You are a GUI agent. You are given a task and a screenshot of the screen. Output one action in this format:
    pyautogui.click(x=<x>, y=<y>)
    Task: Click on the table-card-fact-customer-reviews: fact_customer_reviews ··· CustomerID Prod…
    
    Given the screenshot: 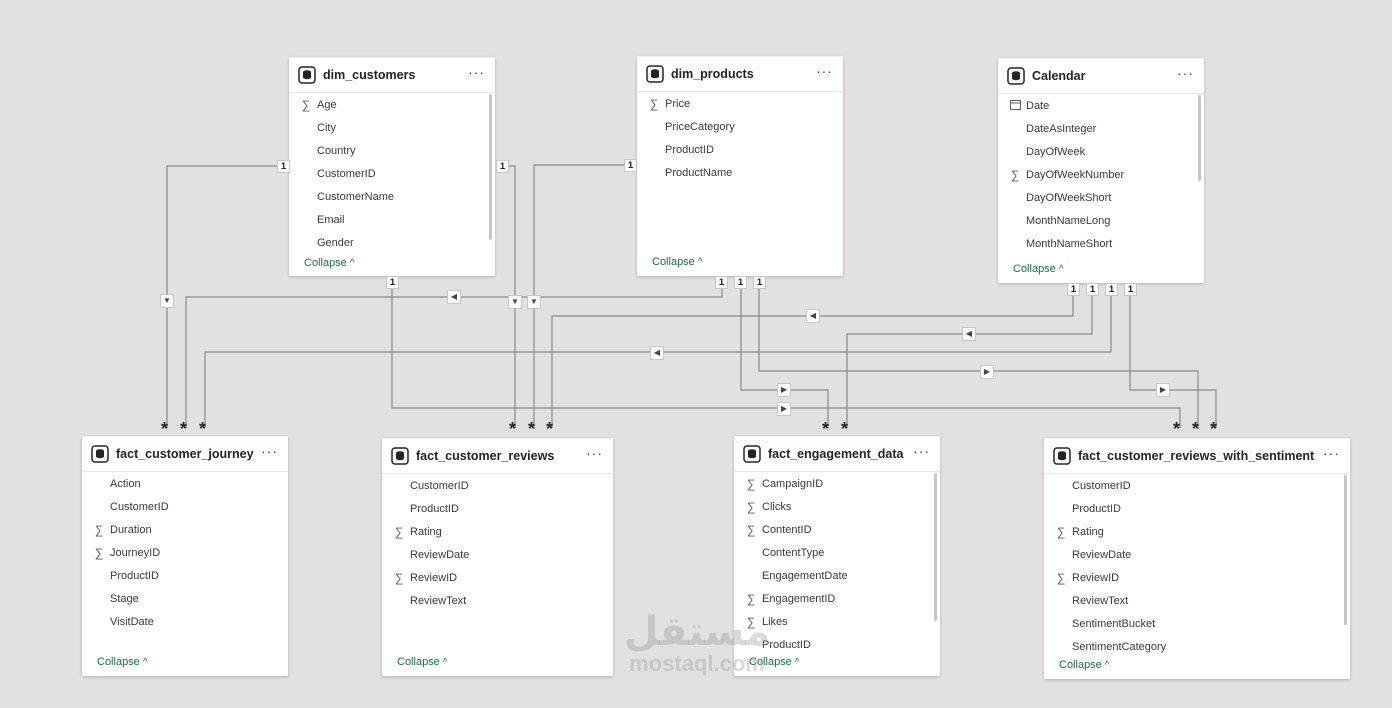 What is the action you would take?
    pyautogui.click(x=497, y=557)
    